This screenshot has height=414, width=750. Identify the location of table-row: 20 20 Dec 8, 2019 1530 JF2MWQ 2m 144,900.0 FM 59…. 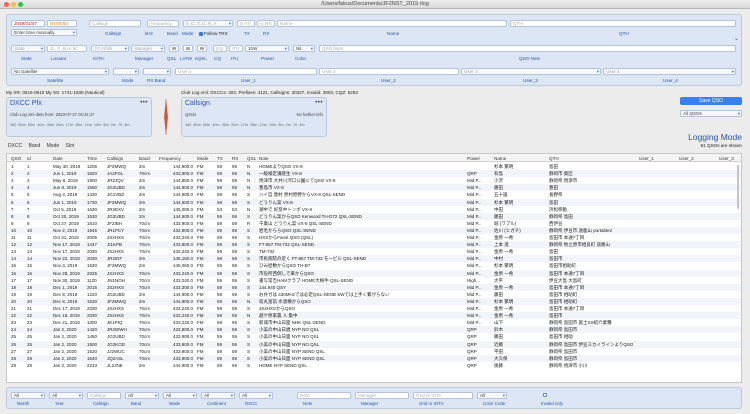
(374, 301).